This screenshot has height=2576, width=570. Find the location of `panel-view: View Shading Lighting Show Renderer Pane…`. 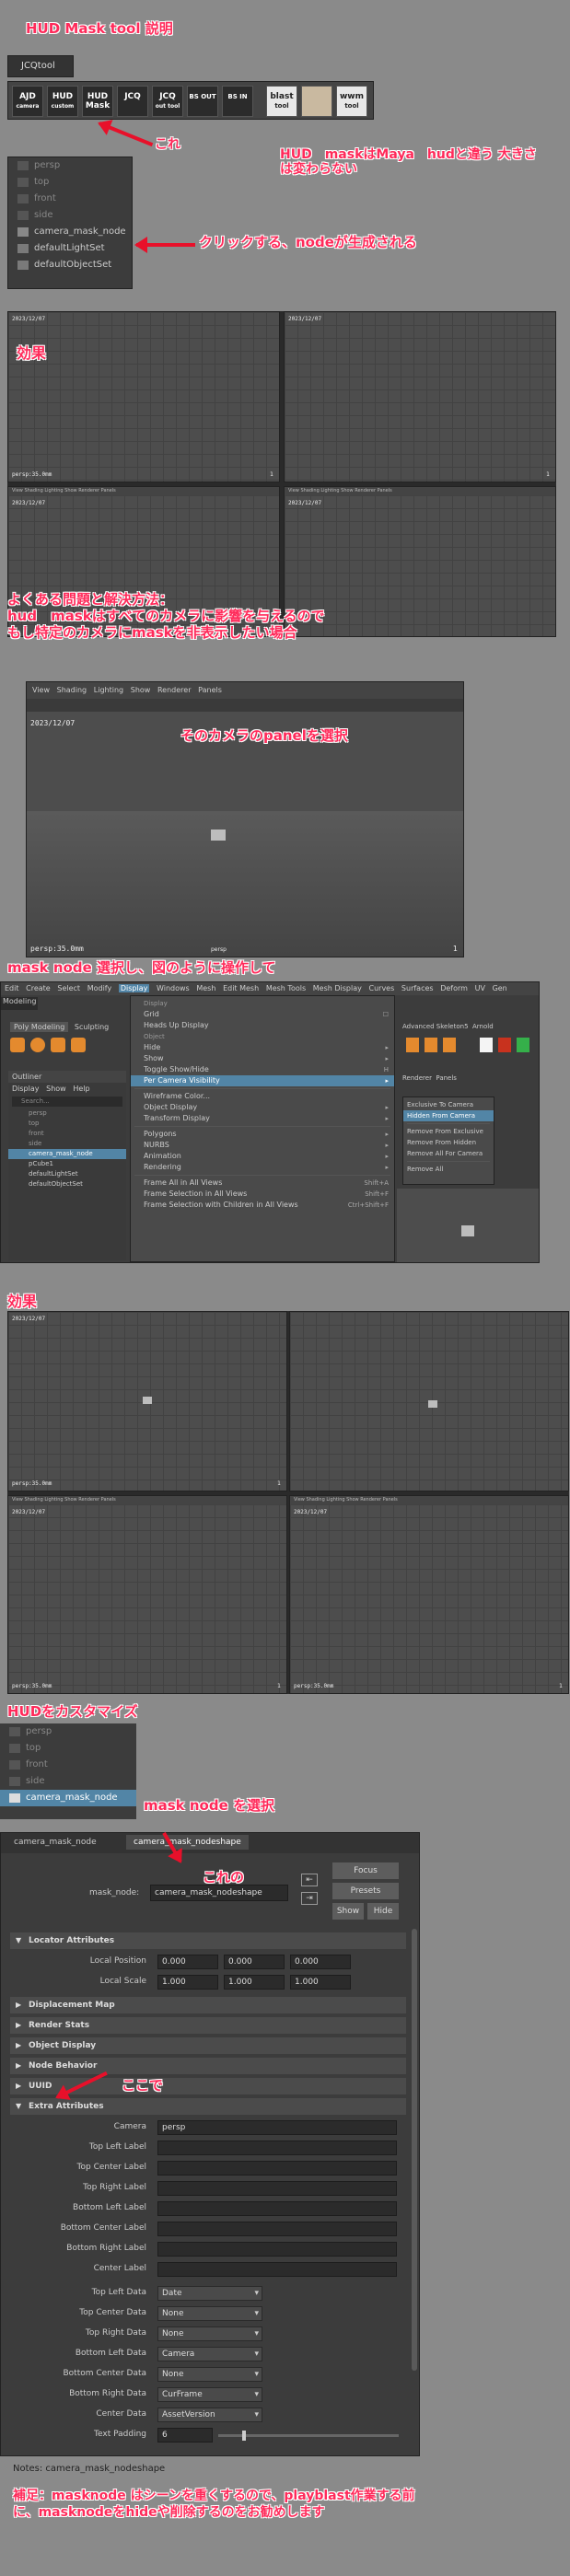

panel-view: View Shading Lighting Show Renderer Pane… is located at coordinates (245, 819).